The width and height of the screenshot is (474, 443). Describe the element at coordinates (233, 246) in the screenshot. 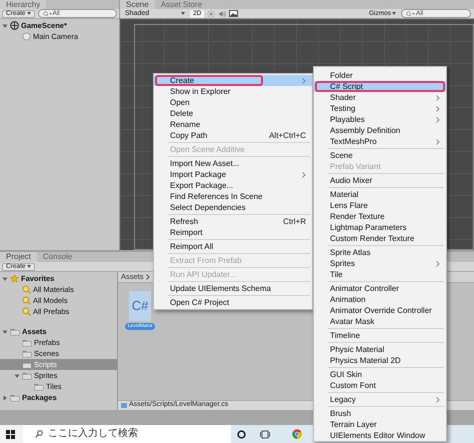

I see `menu-item: Reimport All` at that location.